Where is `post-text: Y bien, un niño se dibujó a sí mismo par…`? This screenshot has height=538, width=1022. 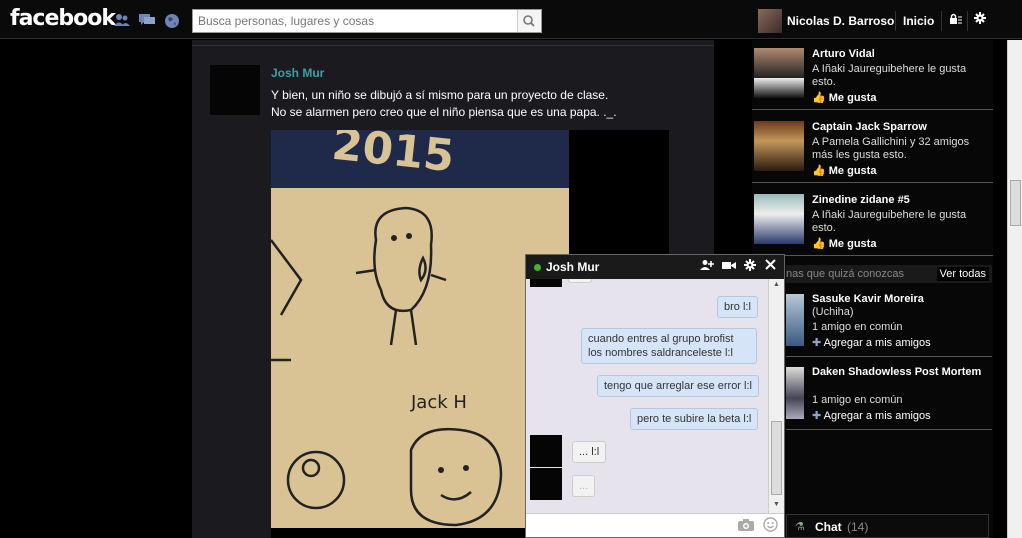
post-text: Y bien, un niño se dibujó a sí mismo par… is located at coordinates (444, 104).